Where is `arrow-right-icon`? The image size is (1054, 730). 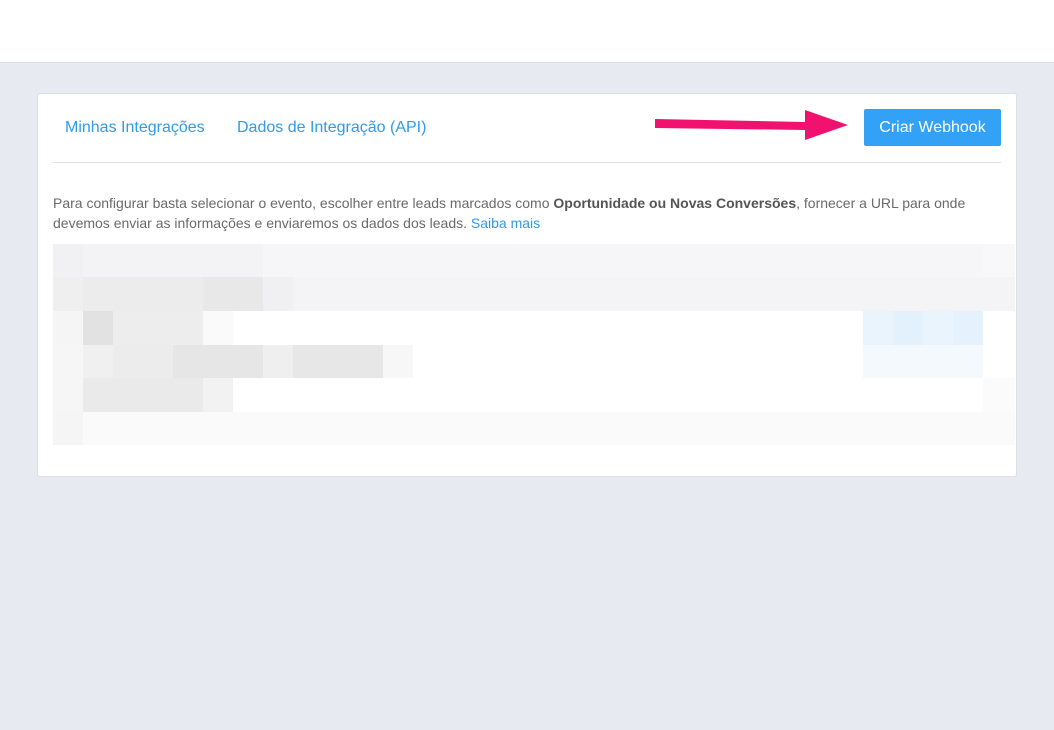 arrow-right-icon is located at coordinates (751, 125).